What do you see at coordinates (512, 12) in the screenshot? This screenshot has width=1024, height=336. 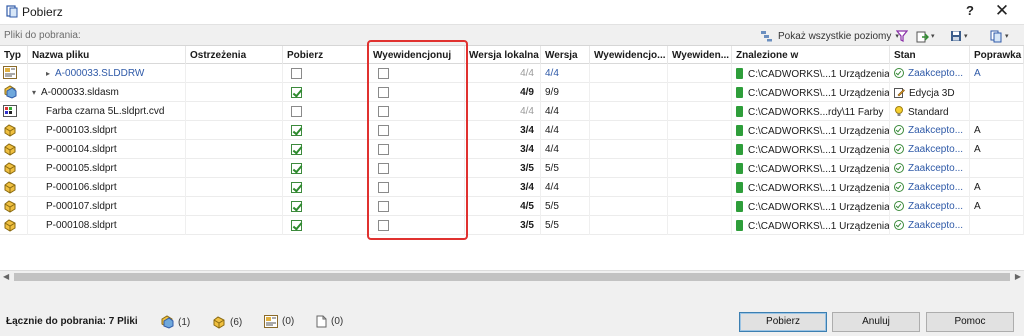 I see `title-bar: Pobierz ? ✕` at bounding box center [512, 12].